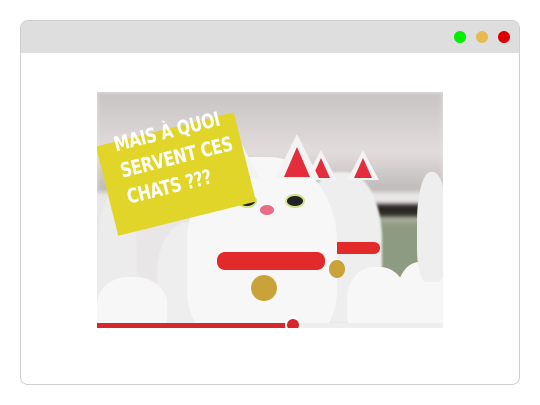  What do you see at coordinates (504, 37) in the screenshot?
I see `close-button` at bounding box center [504, 37].